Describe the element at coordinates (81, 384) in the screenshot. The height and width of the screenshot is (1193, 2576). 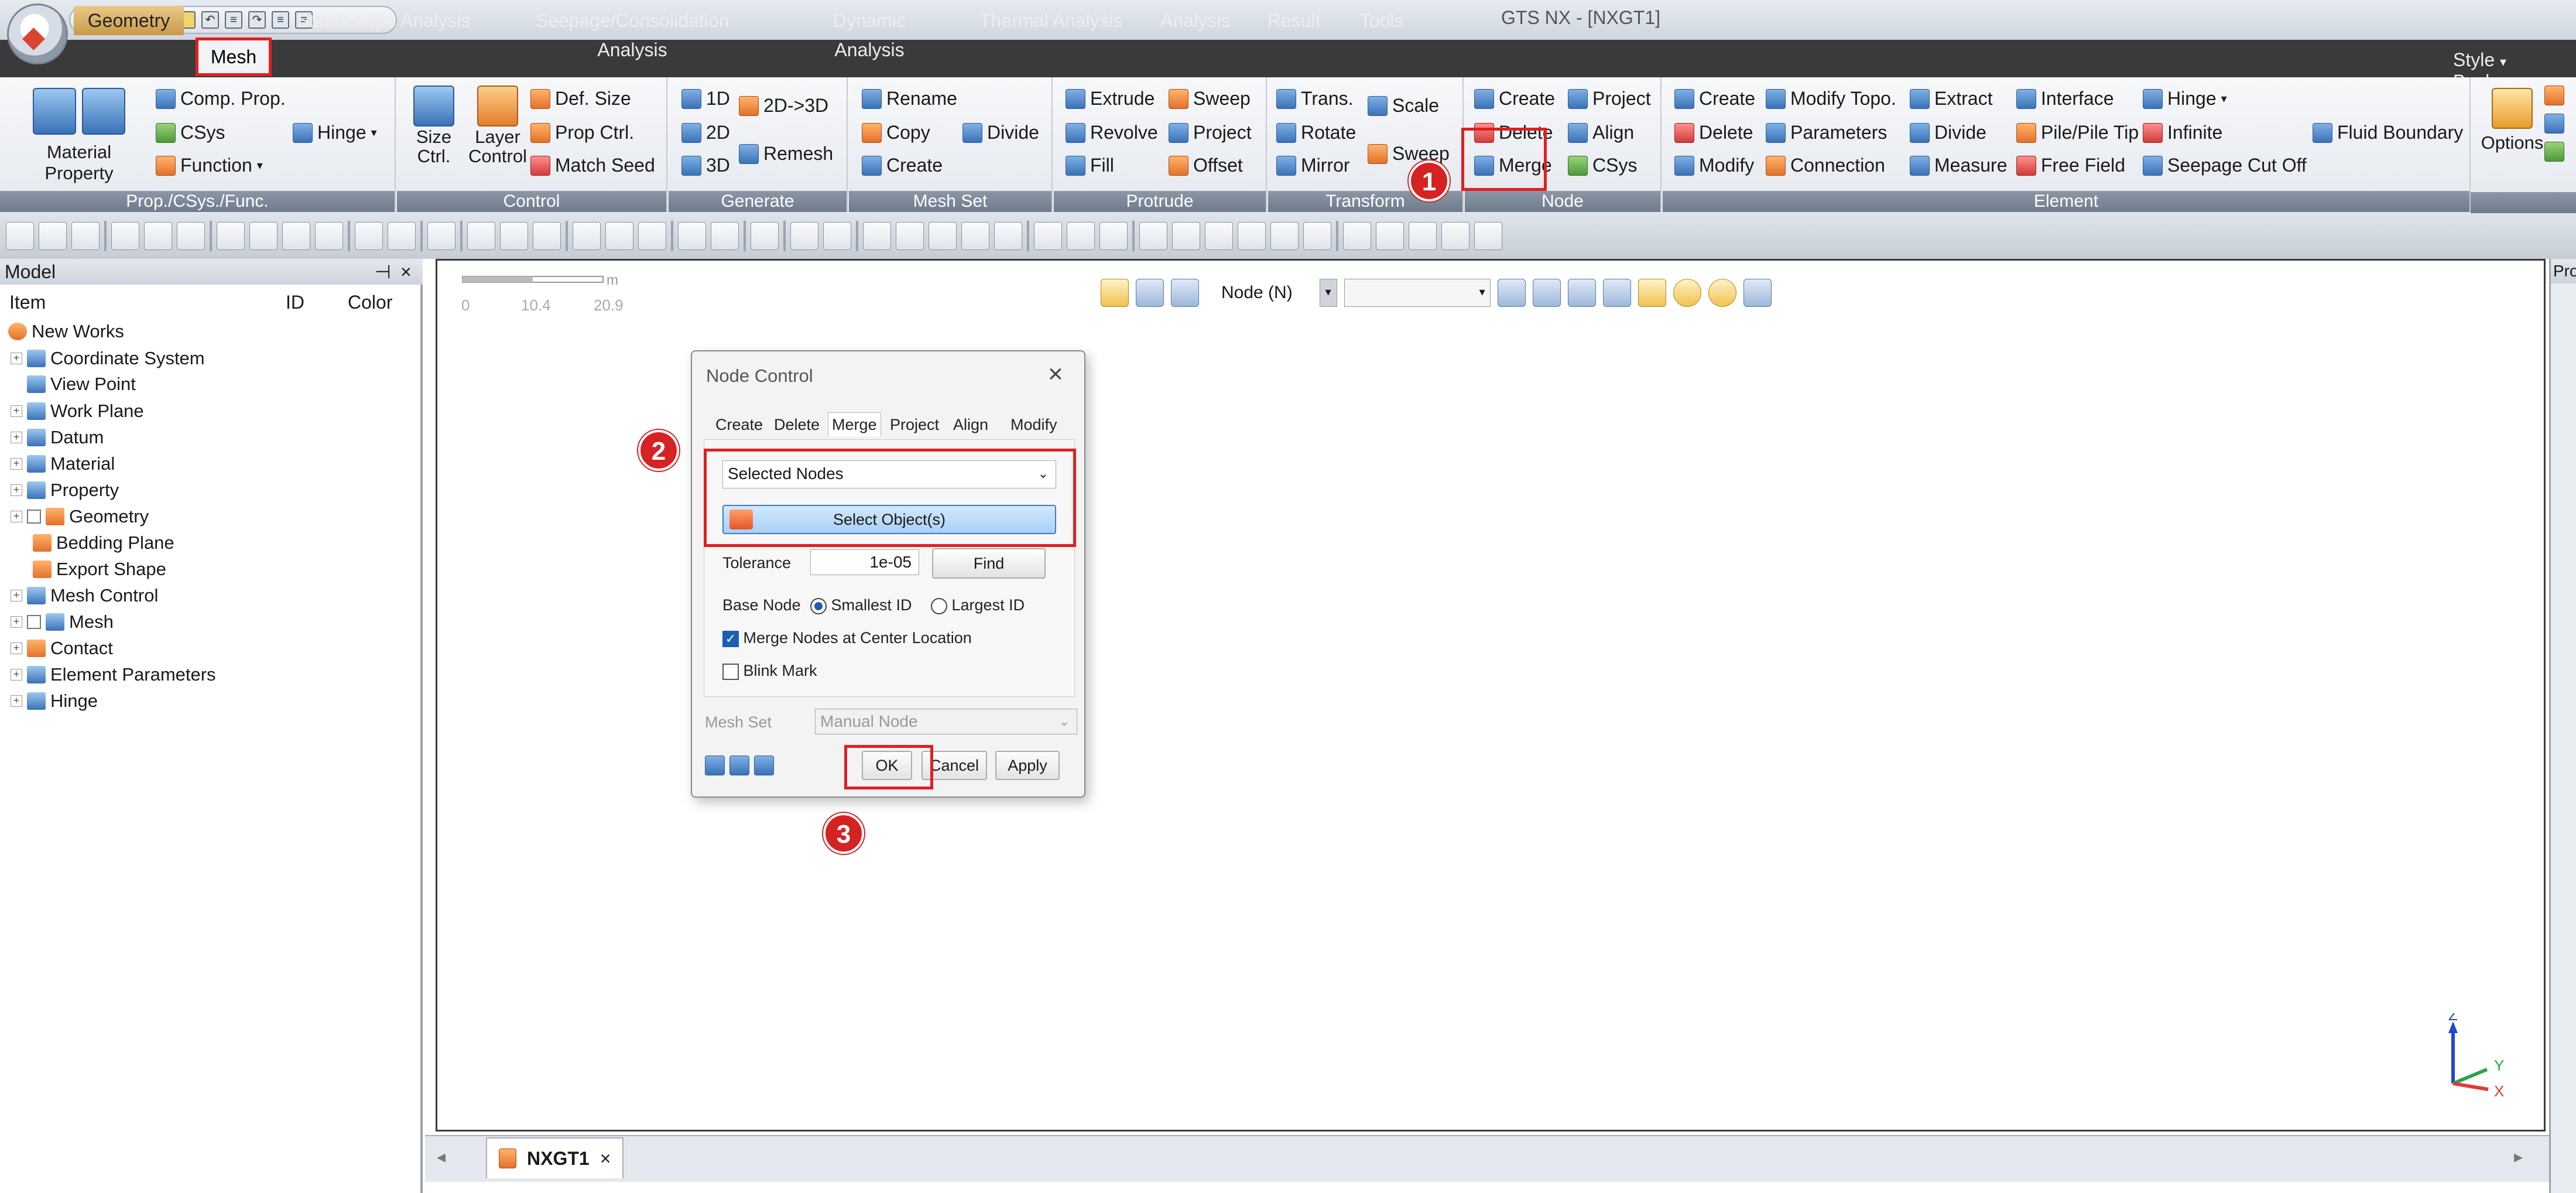
I see `tree-item-view-point: View Point` at that location.